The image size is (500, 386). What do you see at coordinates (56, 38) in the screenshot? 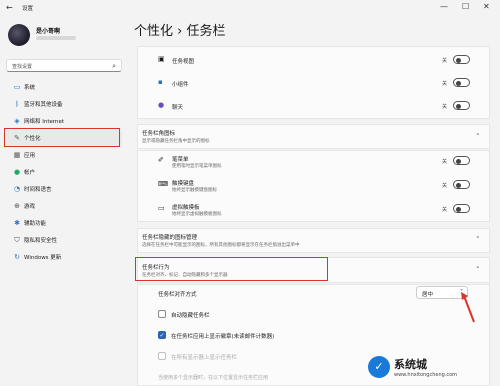
I see `user-email-redacted` at bounding box center [56, 38].